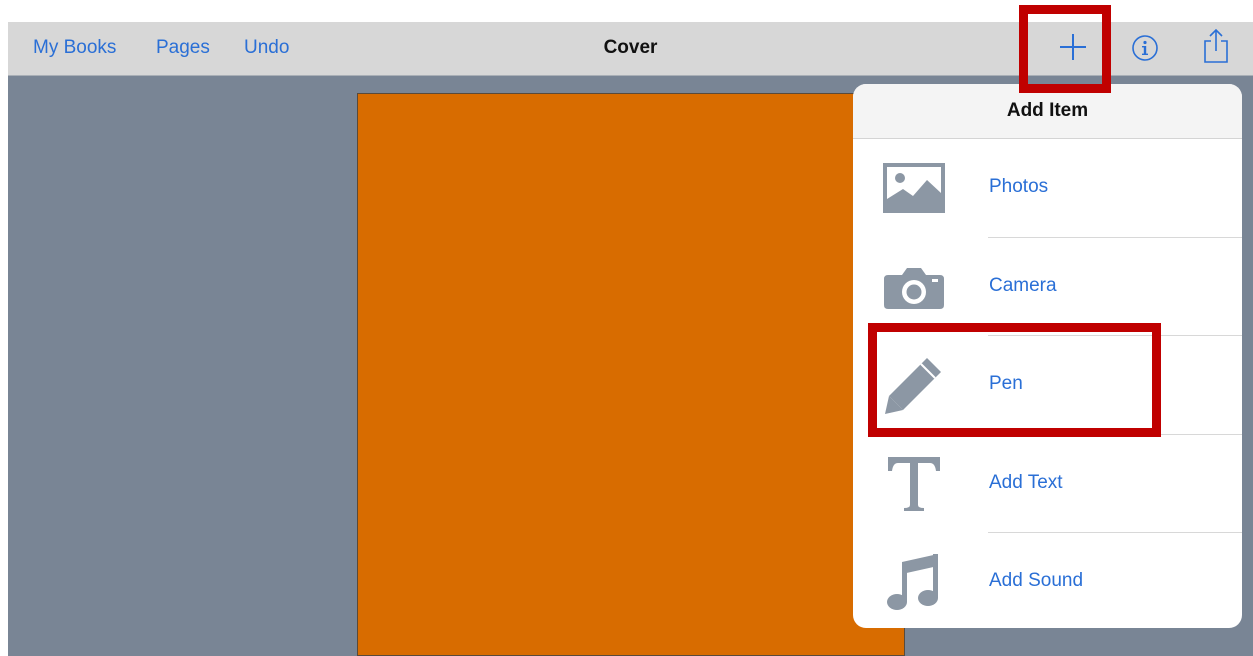 Image resolution: width=1253 pixels, height=656 pixels. Describe the element at coordinates (1216, 48) in the screenshot. I see `share-icon` at that location.